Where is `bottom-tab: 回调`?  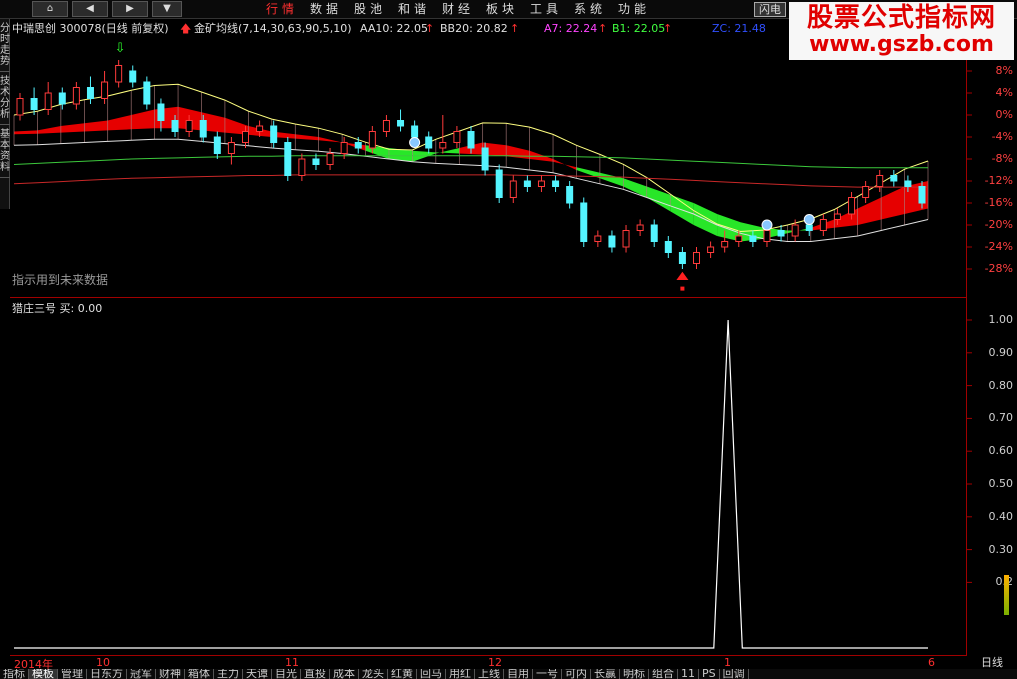 bottom-tab: 回调 is located at coordinates (734, 674).